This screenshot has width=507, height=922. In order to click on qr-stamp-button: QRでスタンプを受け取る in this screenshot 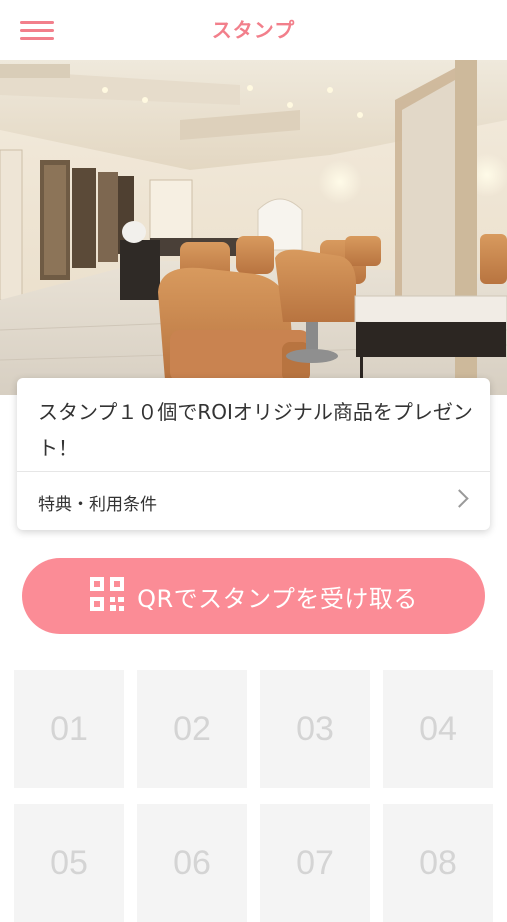, I will do `click(253, 596)`.